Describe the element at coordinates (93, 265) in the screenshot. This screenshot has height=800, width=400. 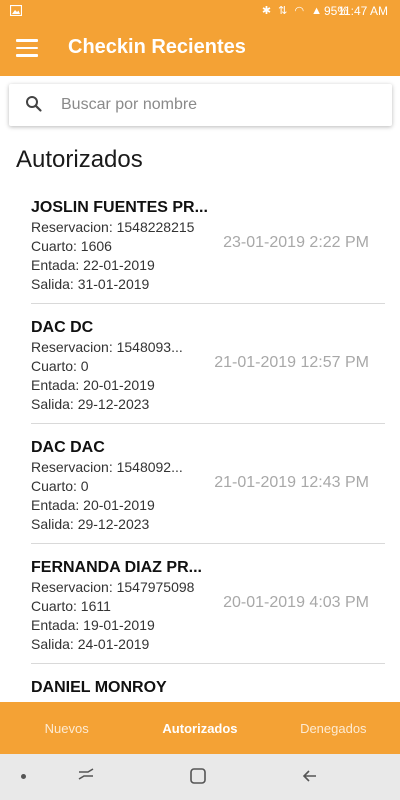
I see `checkin-date: Entada: 22-01-2019` at that location.